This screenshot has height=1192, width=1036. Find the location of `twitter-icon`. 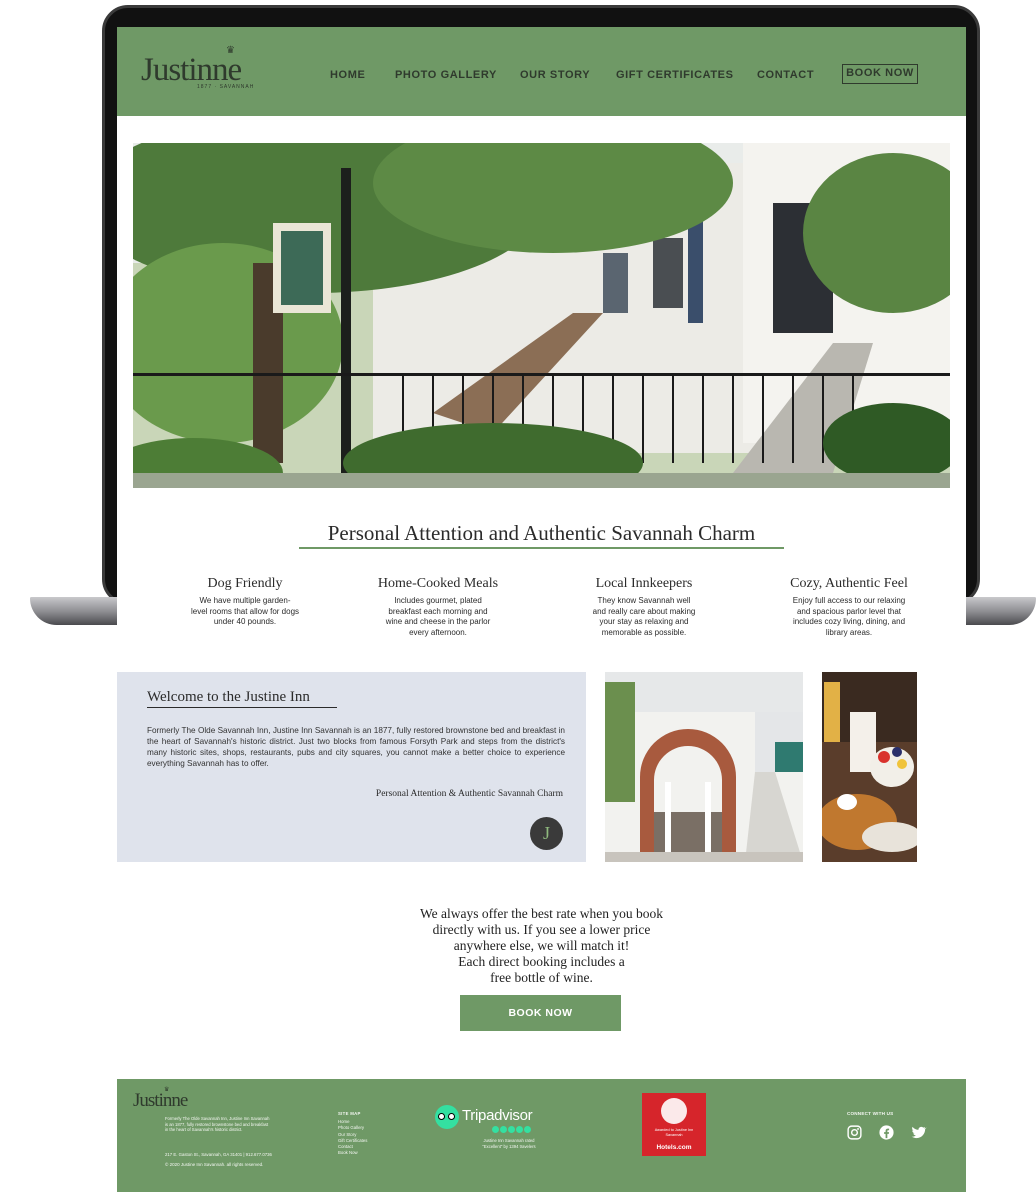

twitter-icon is located at coordinates (918, 1132).